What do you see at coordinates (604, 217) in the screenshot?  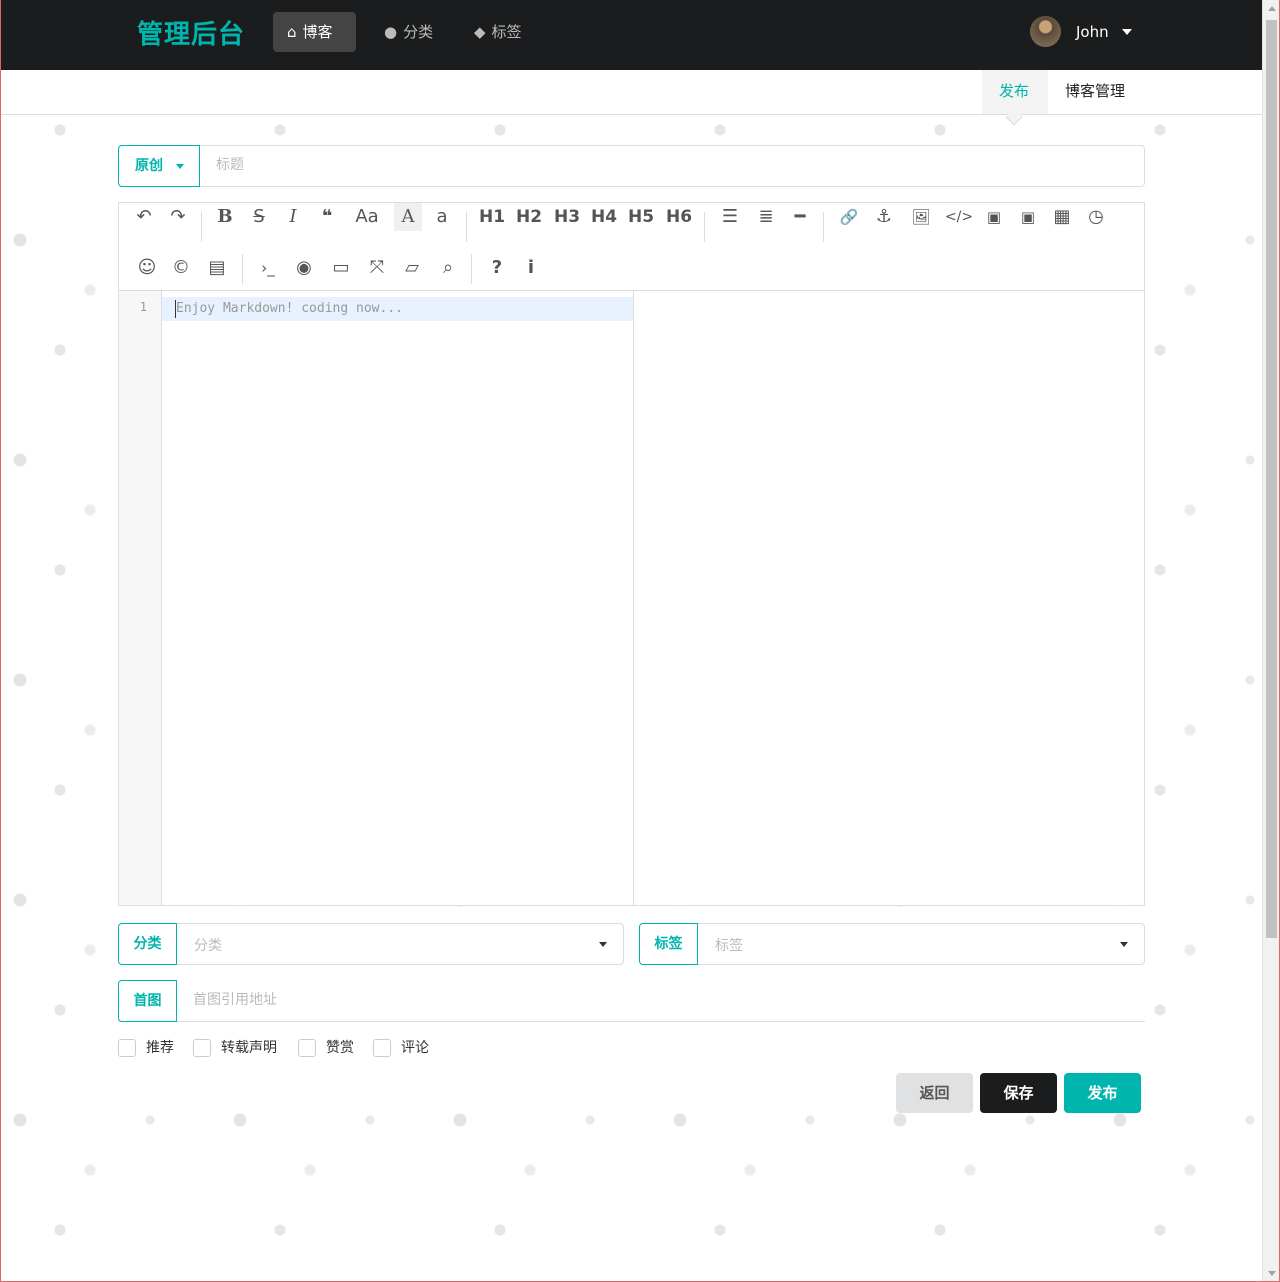 I see `h4-button: H4` at bounding box center [604, 217].